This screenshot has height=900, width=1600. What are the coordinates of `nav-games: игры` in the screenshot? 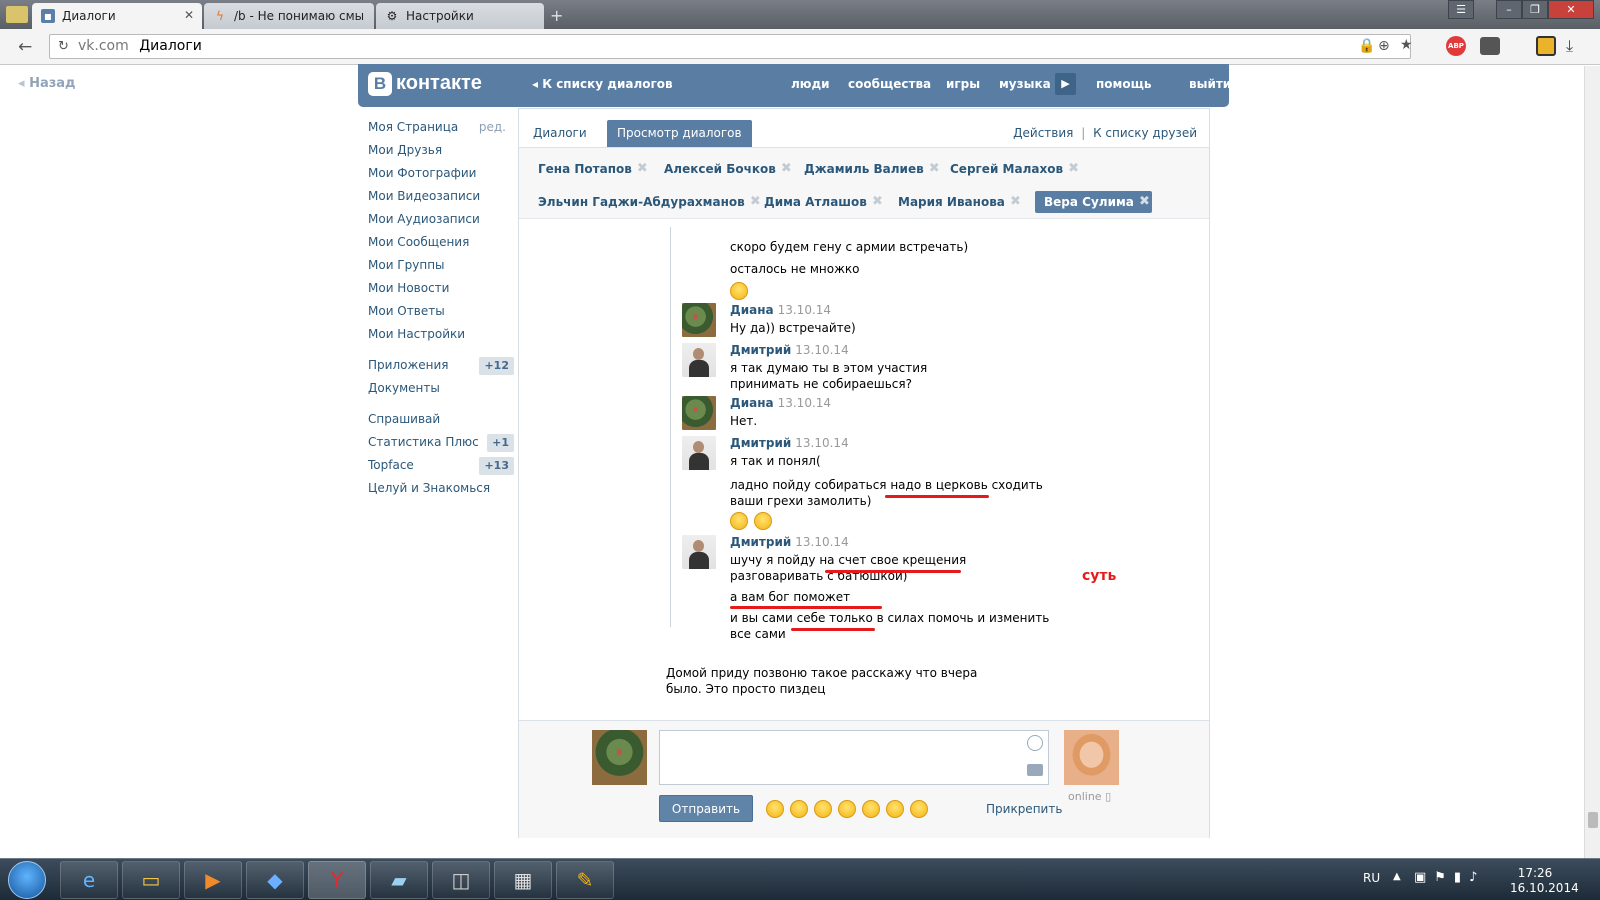 It's located at (963, 84).